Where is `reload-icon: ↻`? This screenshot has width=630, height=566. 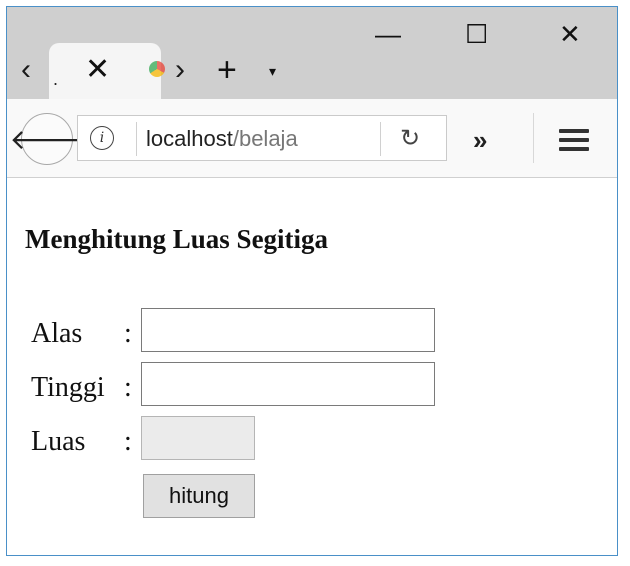
reload-icon: ↻ is located at coordinates (410, 138).